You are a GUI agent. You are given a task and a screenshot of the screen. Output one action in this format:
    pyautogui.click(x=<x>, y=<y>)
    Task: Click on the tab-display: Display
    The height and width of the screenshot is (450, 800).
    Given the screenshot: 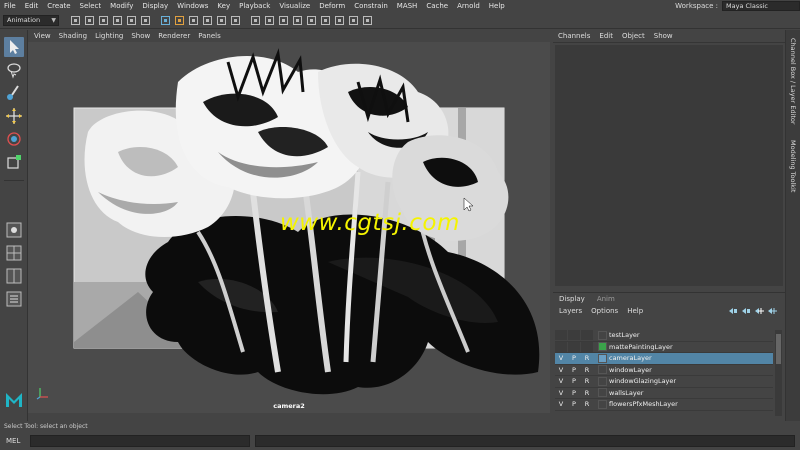 What is the action you would take?
    pyautogui.click(x=572, y=299)
    